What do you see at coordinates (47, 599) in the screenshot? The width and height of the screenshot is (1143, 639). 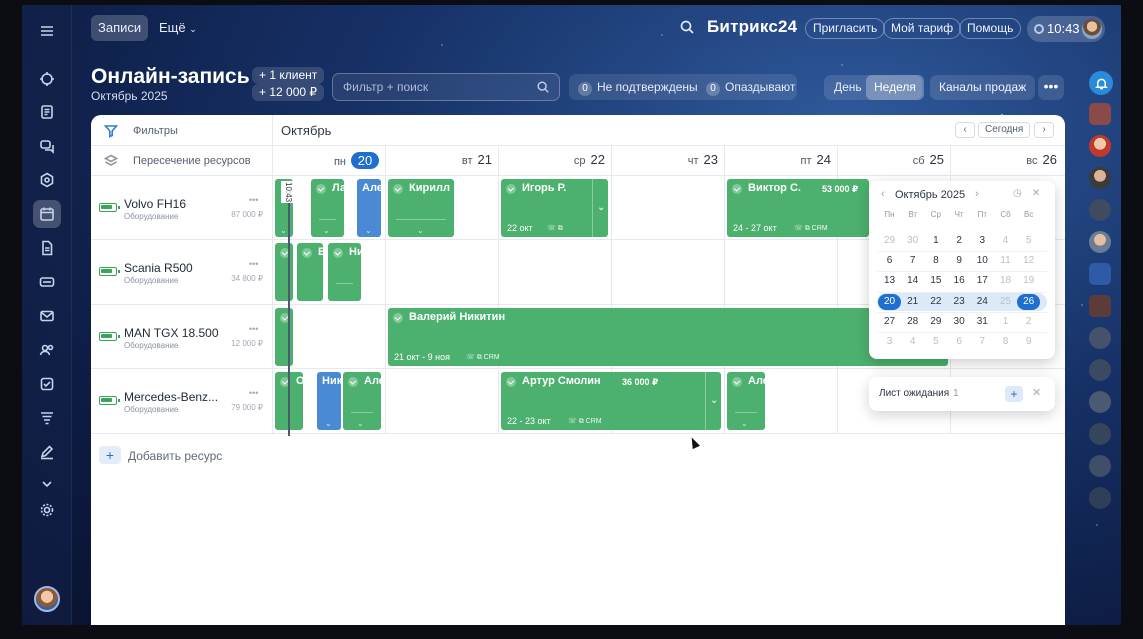 I see `user-avatar` at bounding box center [47, 599].